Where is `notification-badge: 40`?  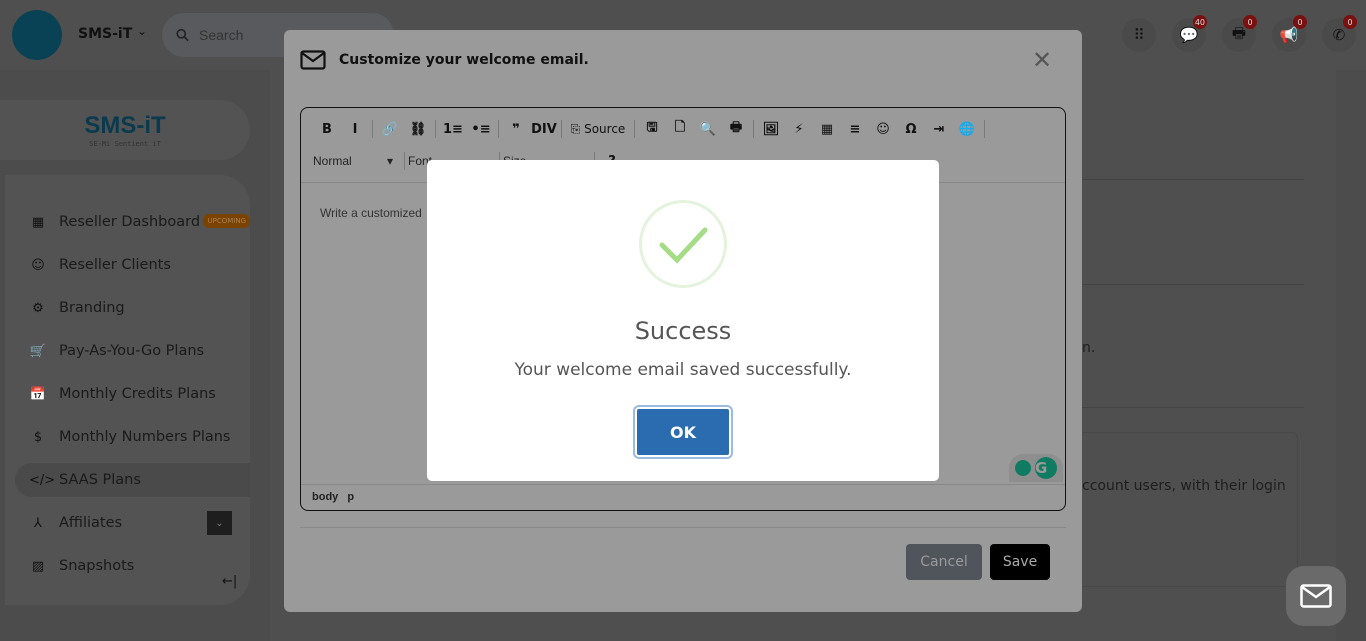
notification-badge: 40 is located at coordinates (1199, 22).